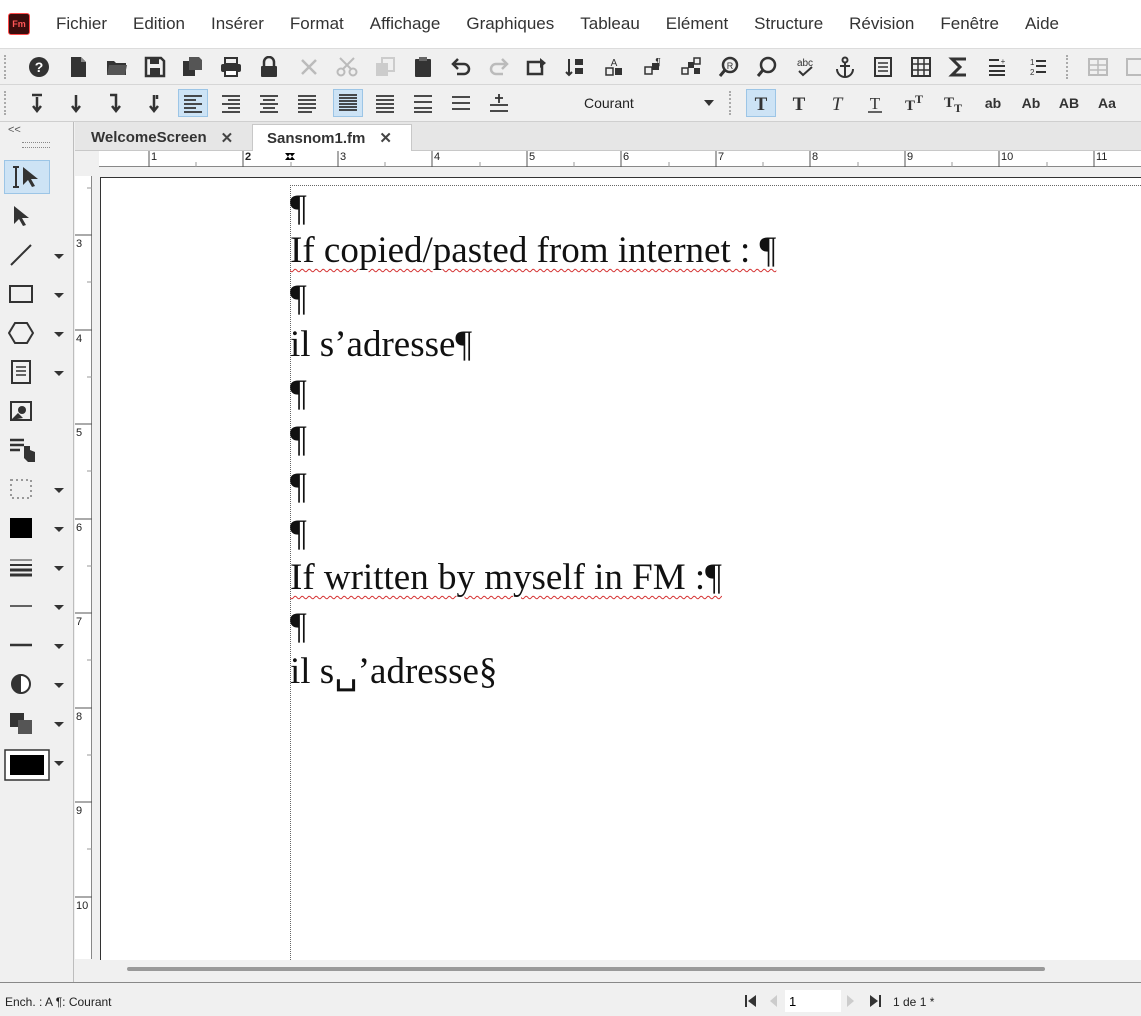 Image resolution: width=1141 pixels, height=1016 pixels. What do you see at coordinates (691, 67) in the screenshot?
I see `insert-elements-icon` at bounding box center [691, 67].